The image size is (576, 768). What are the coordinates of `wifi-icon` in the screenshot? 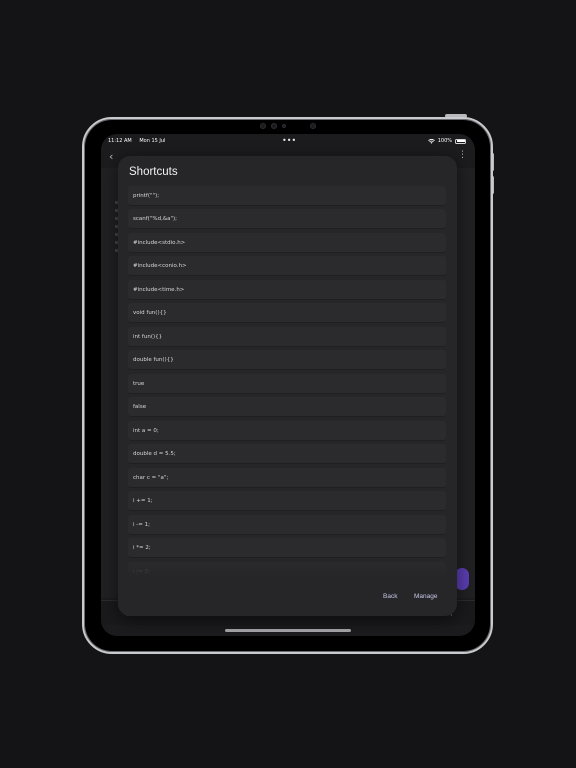 It's located at (431, 141).